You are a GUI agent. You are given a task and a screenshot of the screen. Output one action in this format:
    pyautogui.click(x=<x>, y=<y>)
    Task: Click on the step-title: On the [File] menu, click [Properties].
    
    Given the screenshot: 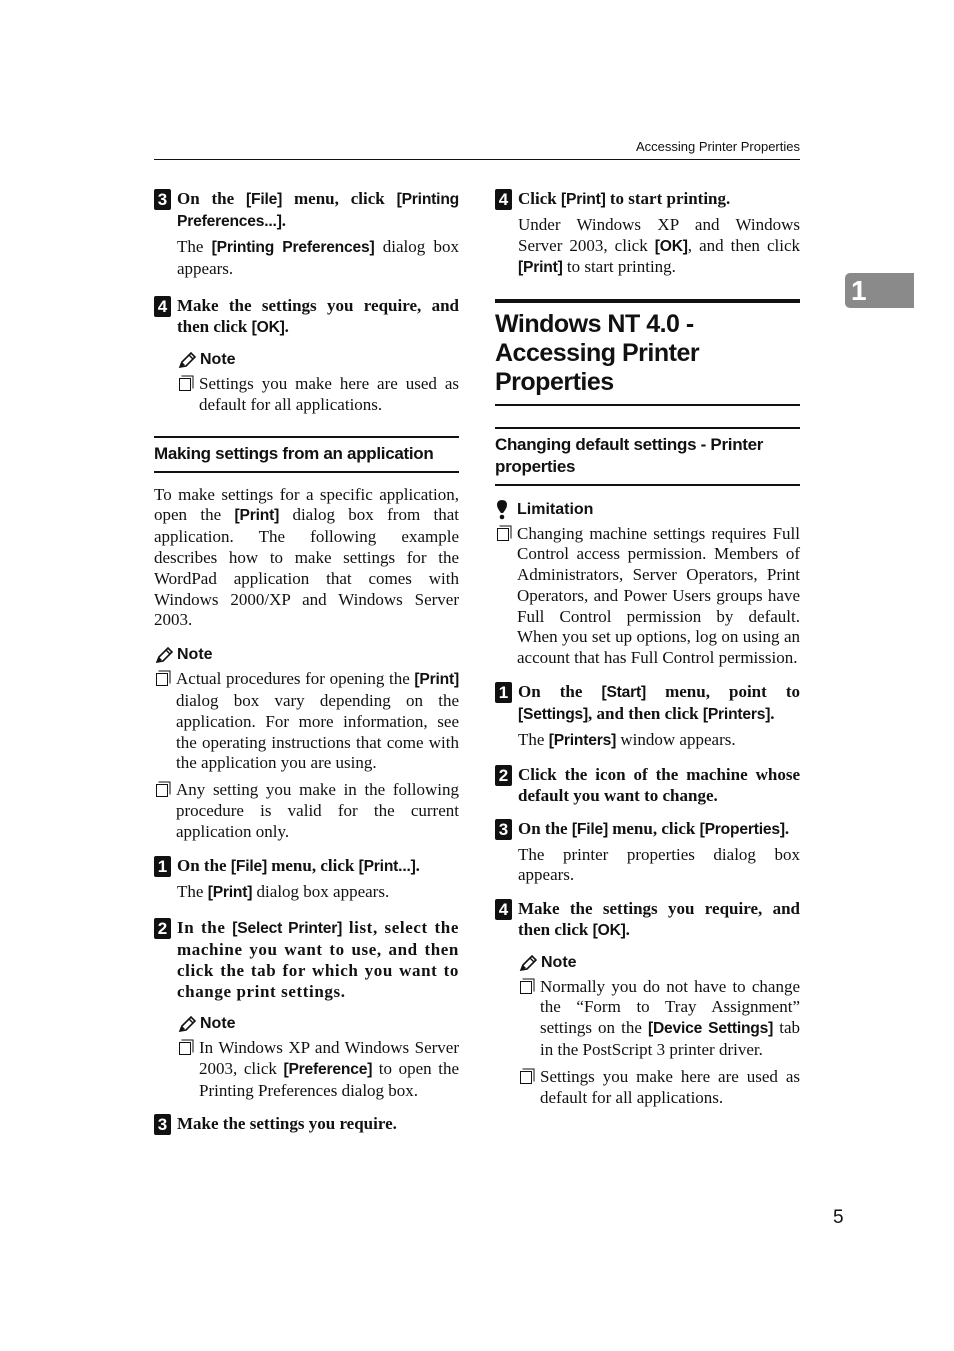 What is the action you would take?
    pyautogui.click(x=654, y=828)
    